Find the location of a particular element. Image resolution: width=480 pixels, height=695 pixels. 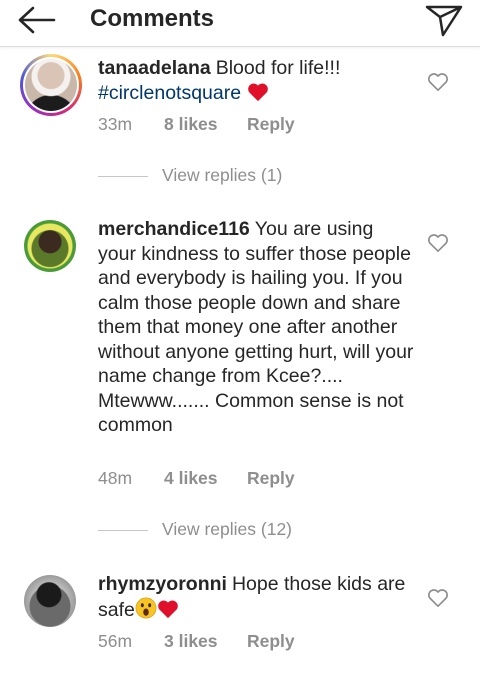

likes-count: 4 likes is located at coordinates (191, 478).